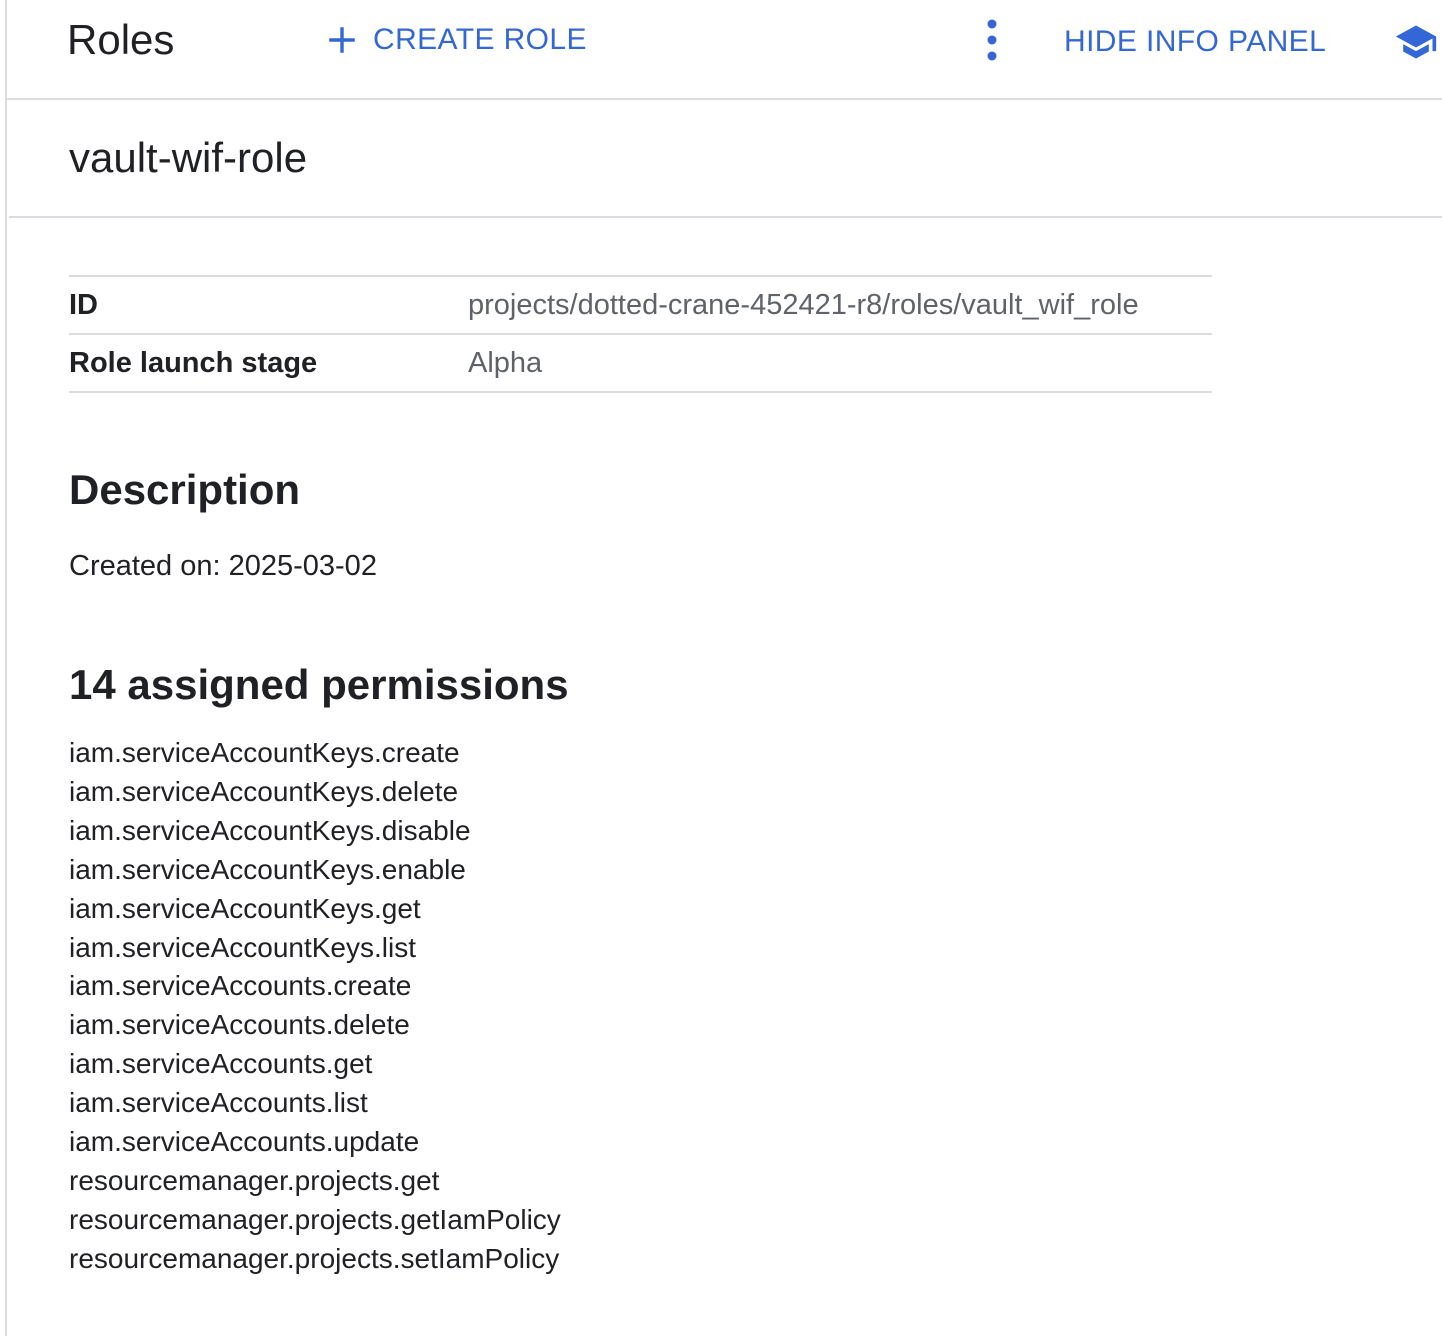  Describe the element at coordinates (480, 39) in the screenshot. I see `create-role-label: CREATE ROLE` at that location.